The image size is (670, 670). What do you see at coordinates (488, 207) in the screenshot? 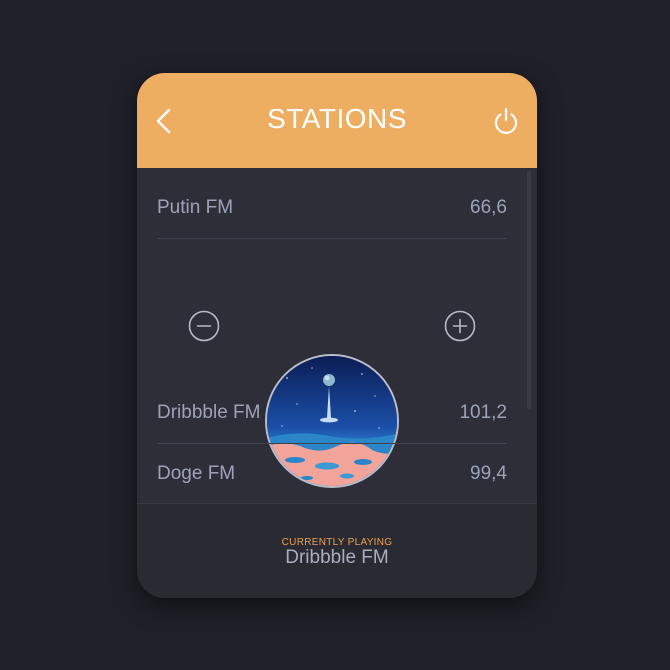
I see `station-frequency: 66,6` at bounding box center [488, 207].